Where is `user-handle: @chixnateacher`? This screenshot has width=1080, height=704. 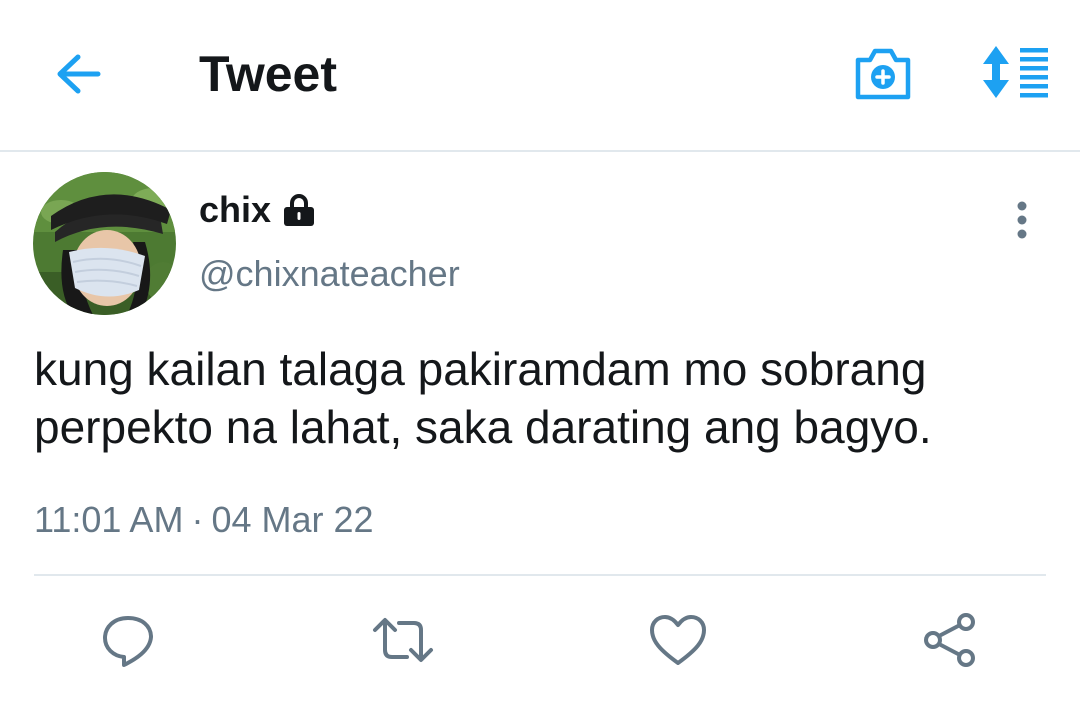
user-handle: @chixnateacher is located at coordinates (329, 274).